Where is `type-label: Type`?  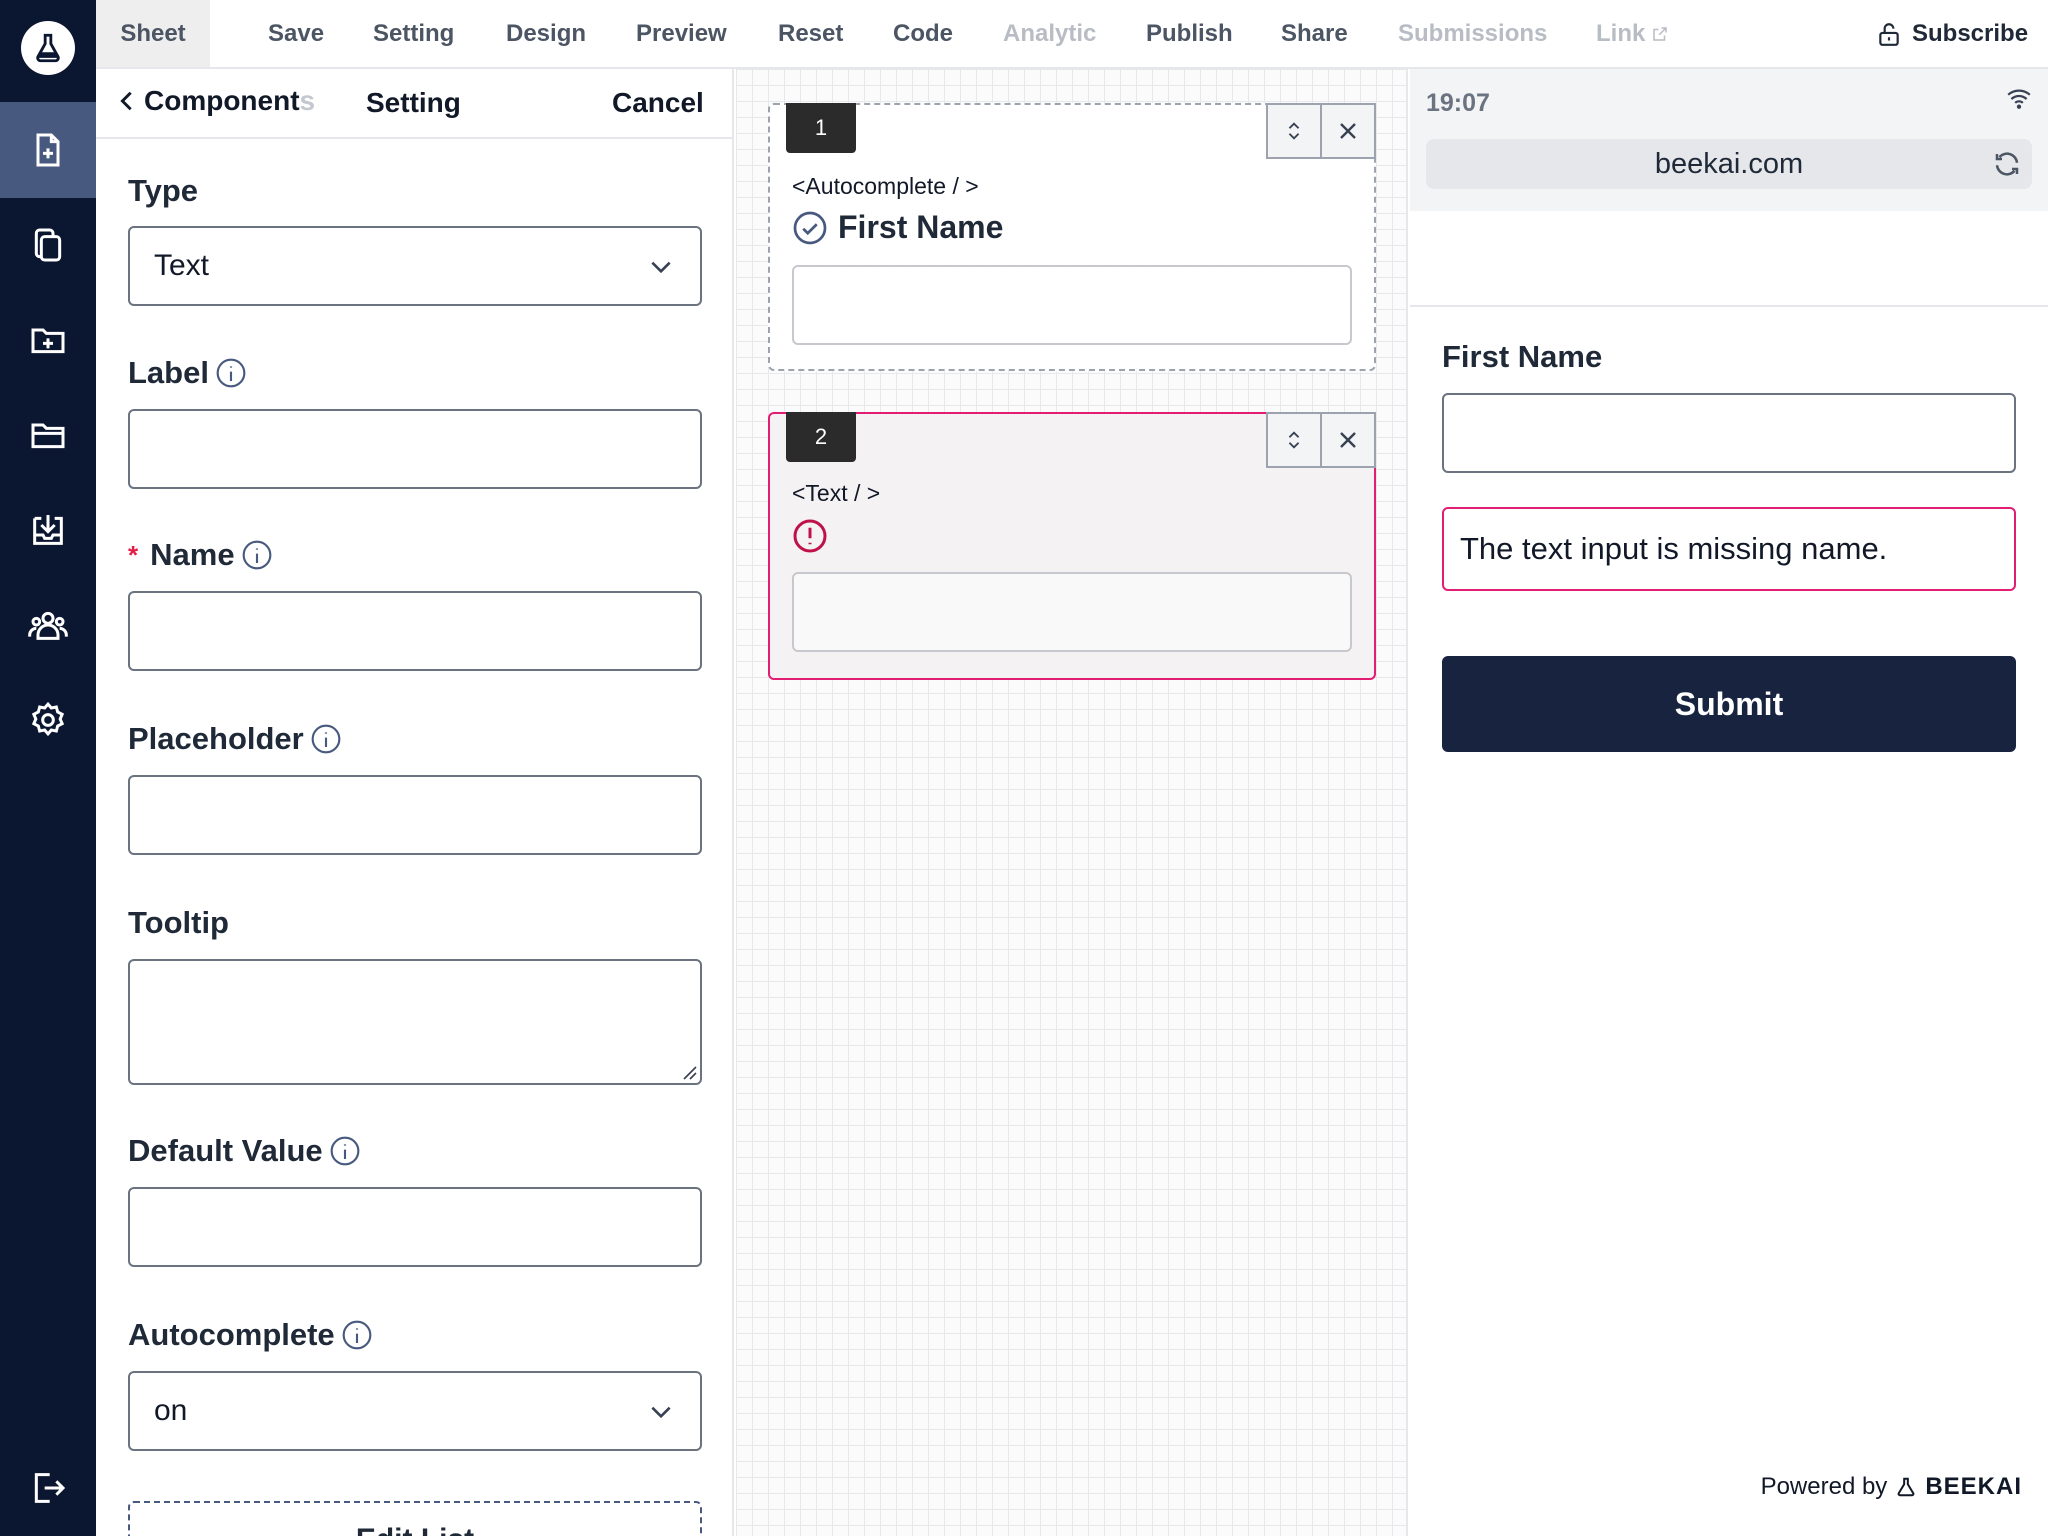
type-label: Type is located at coordinates (163, 191).